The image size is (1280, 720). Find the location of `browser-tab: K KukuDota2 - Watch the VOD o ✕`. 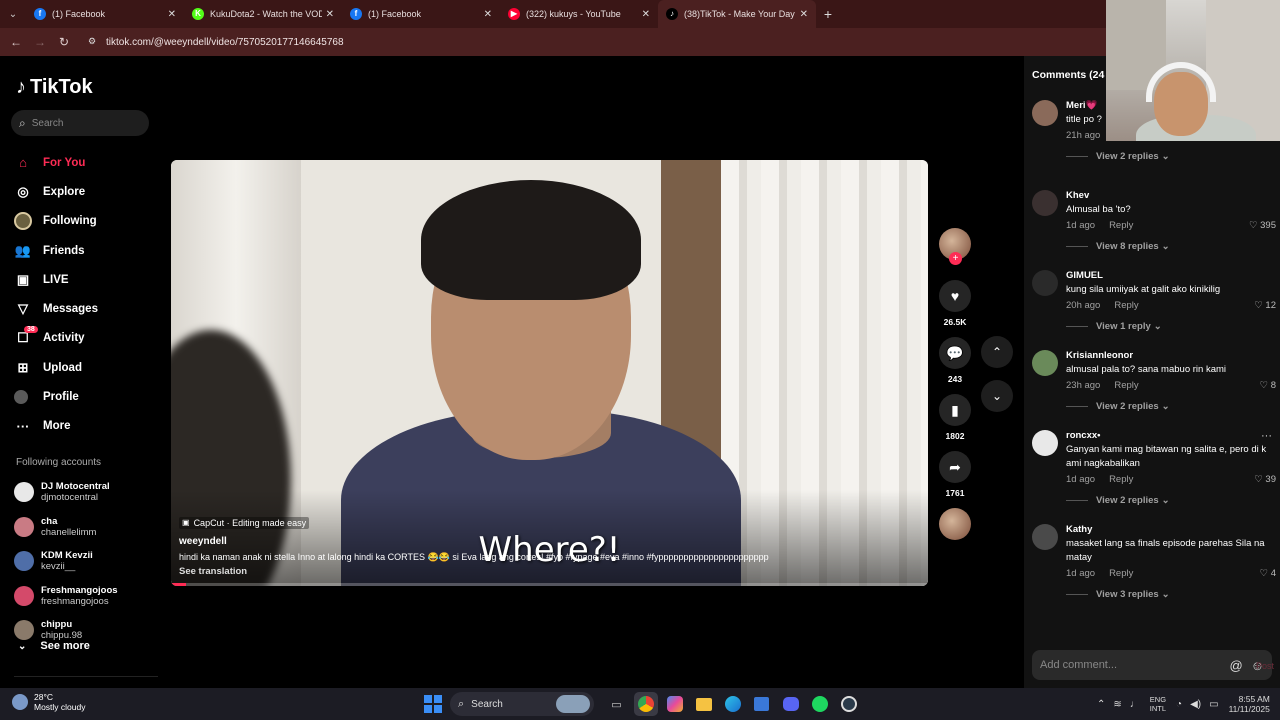

browser-tab: K KukuDota2 - Watch the VOD o ✕ is located at coordinates (263, 14).